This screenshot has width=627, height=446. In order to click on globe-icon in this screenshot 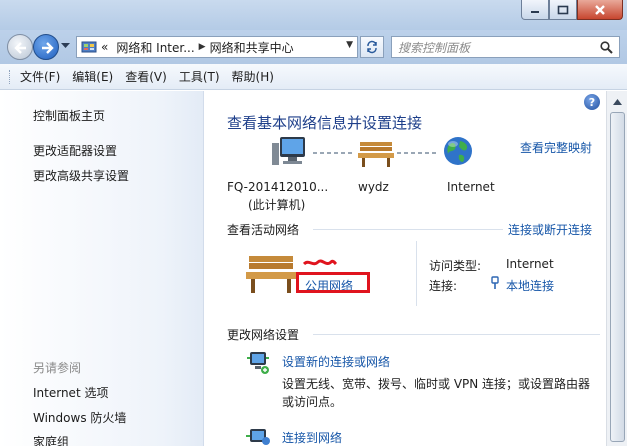, I will do `click(458, 151)`.